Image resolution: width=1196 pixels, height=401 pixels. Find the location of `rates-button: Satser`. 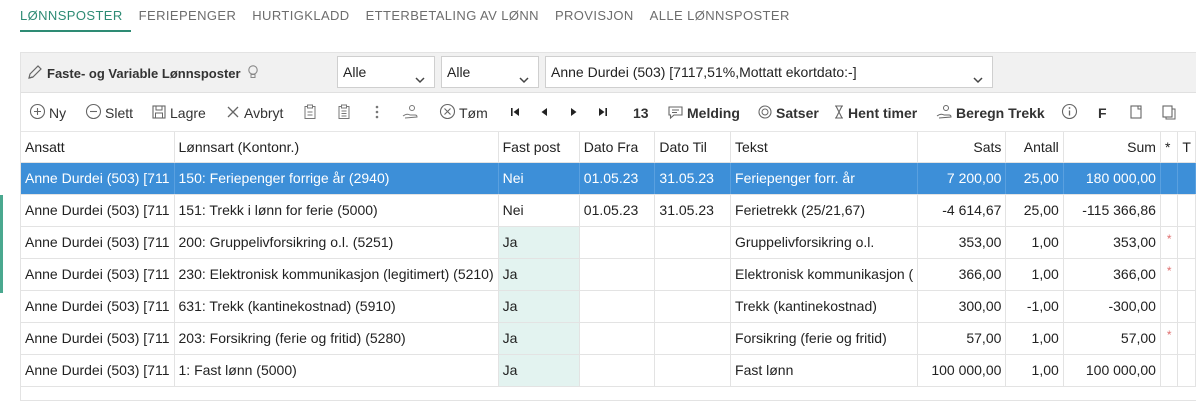

rates-button: Satser is located at coordinates (788, 113).